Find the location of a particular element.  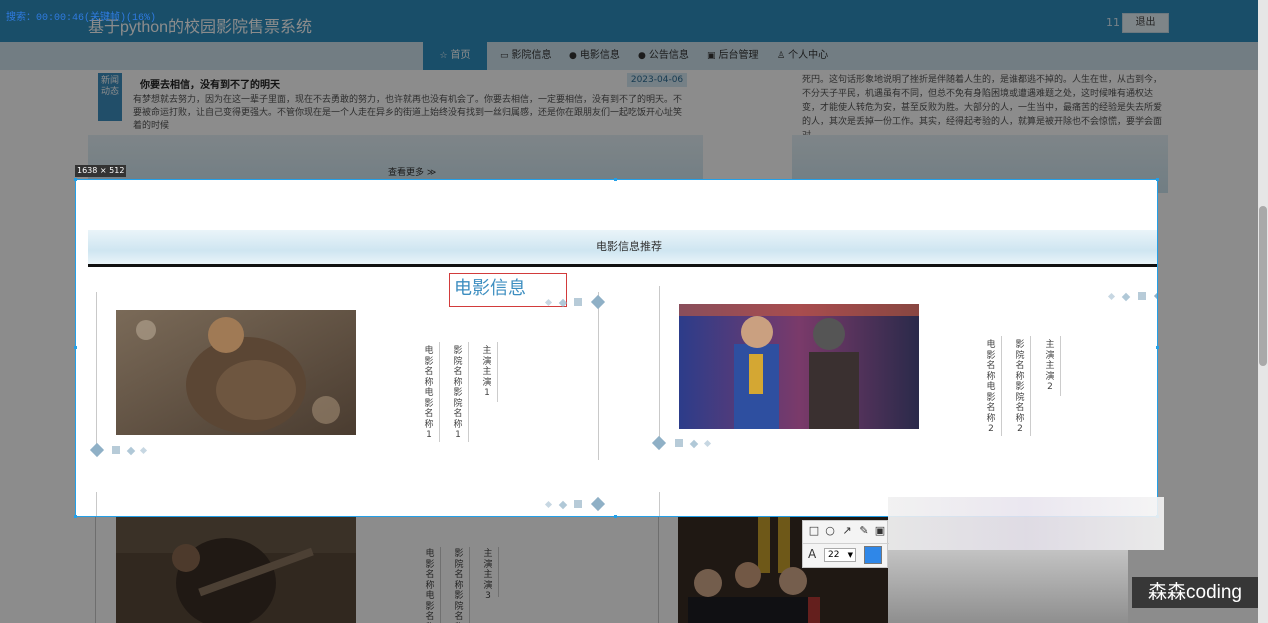

nav-item-notices: ● 公告信息 is located at coordinates (663, 56).